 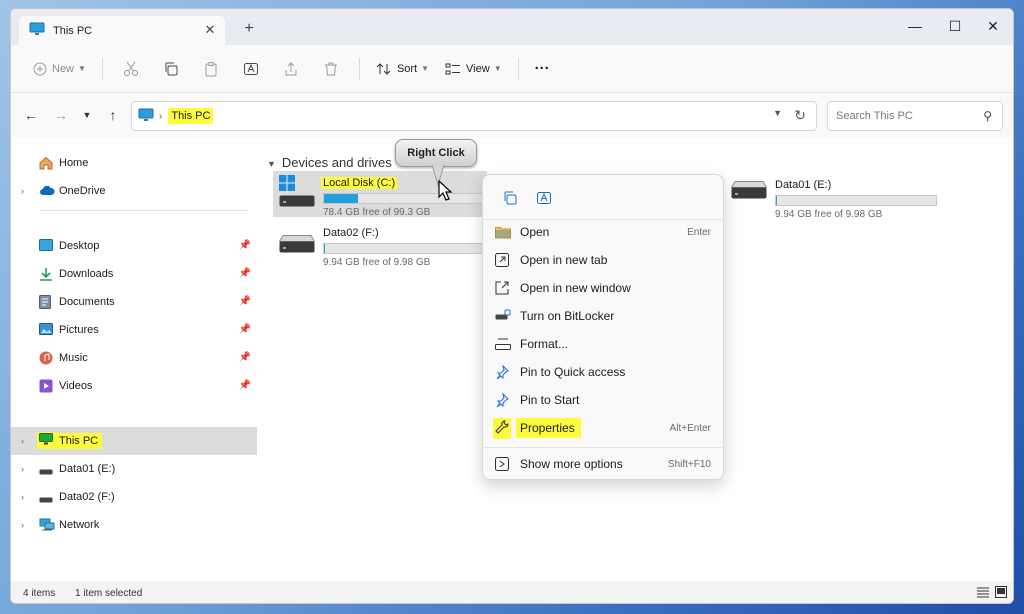 What do you see at coordinates (604, 316) in the screenshot?
I see `menu-item-bitlocker: Turn on BitLocker` at bounding box center [604, 316].